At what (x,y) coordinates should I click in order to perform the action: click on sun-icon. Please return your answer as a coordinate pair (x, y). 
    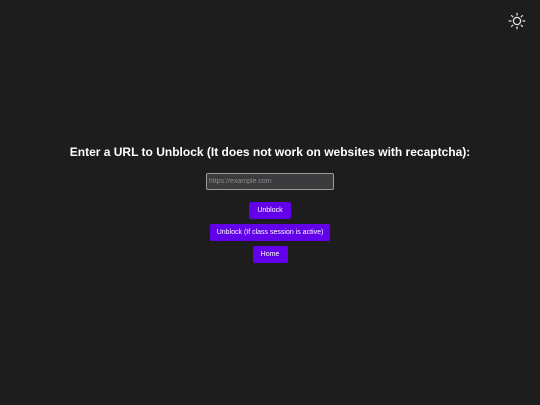
    Looking at the image, I should click on (517, 21).